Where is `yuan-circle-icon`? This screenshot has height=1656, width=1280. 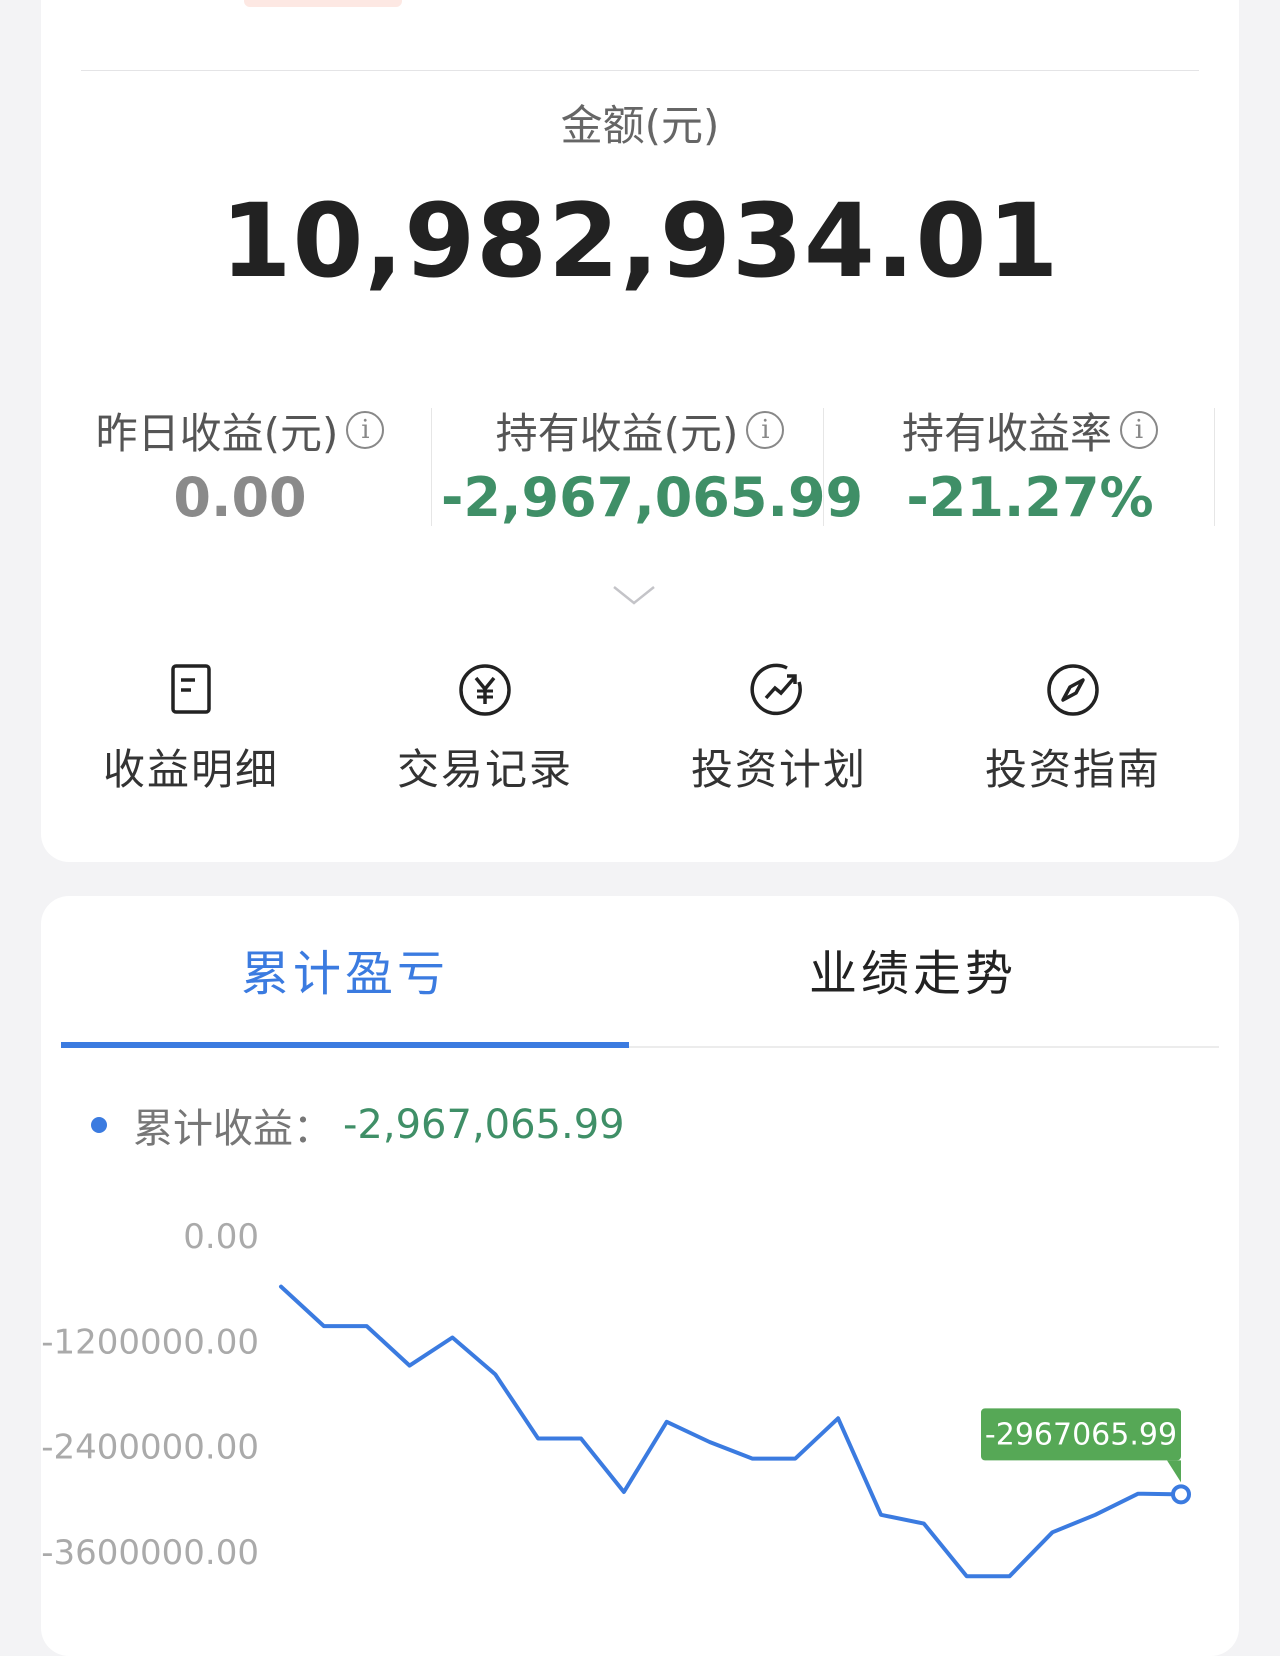
yuan-circle-icon is located at coordinates (485, 690).